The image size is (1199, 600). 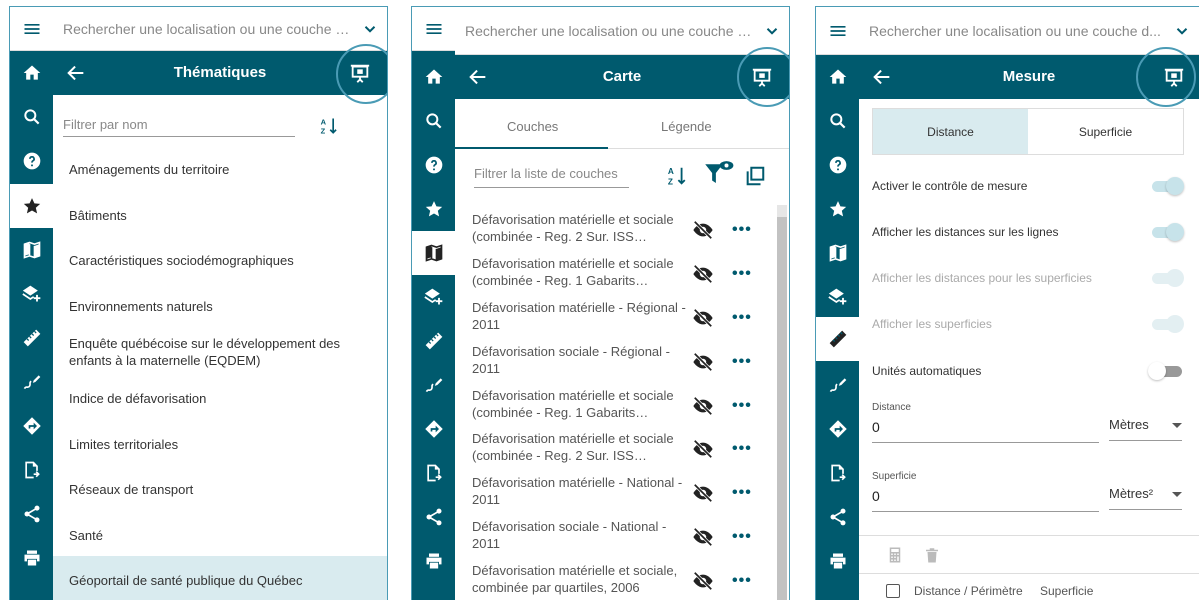 I want to click on distance-unit-select: Mètres, so click(x=1145, y=429).